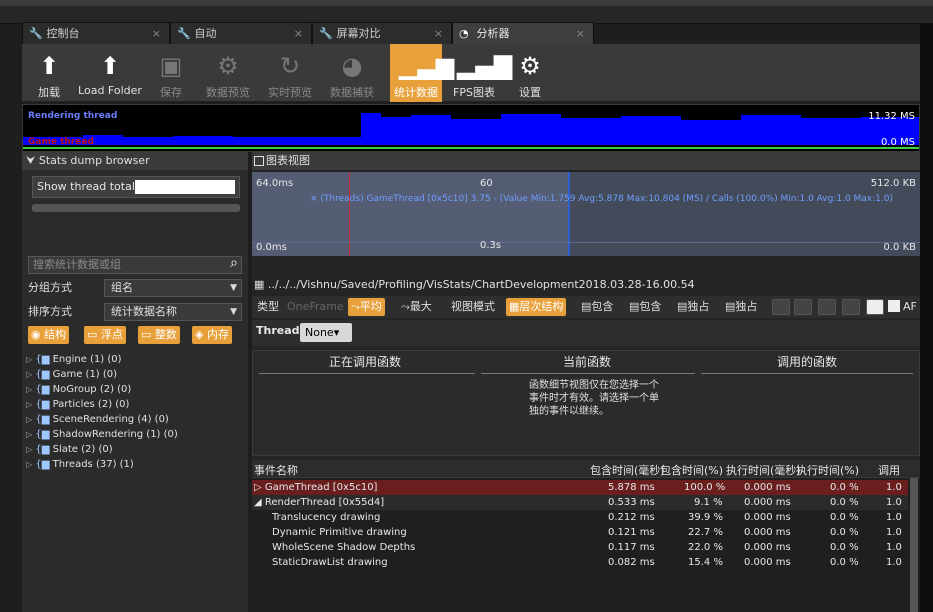 The image size is (933, 612). What do you see at coordinates (827, 307) in the screenshot?
I see `filter-dropdown-icon` at bounding box center [827, 307].